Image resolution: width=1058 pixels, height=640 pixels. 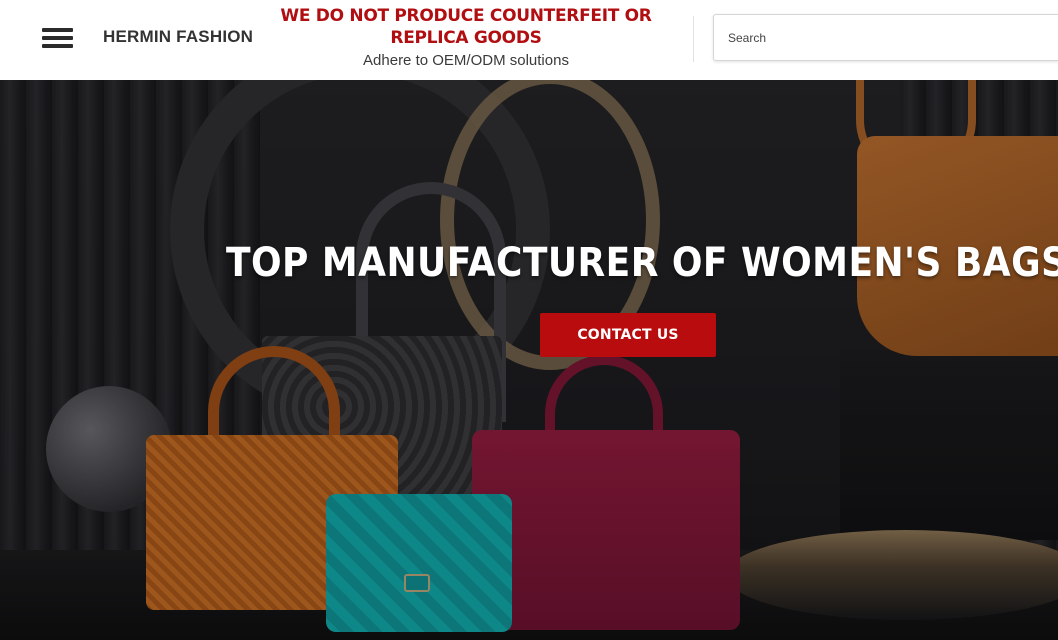 I want to click on search-box, so click(x=885, y=37).